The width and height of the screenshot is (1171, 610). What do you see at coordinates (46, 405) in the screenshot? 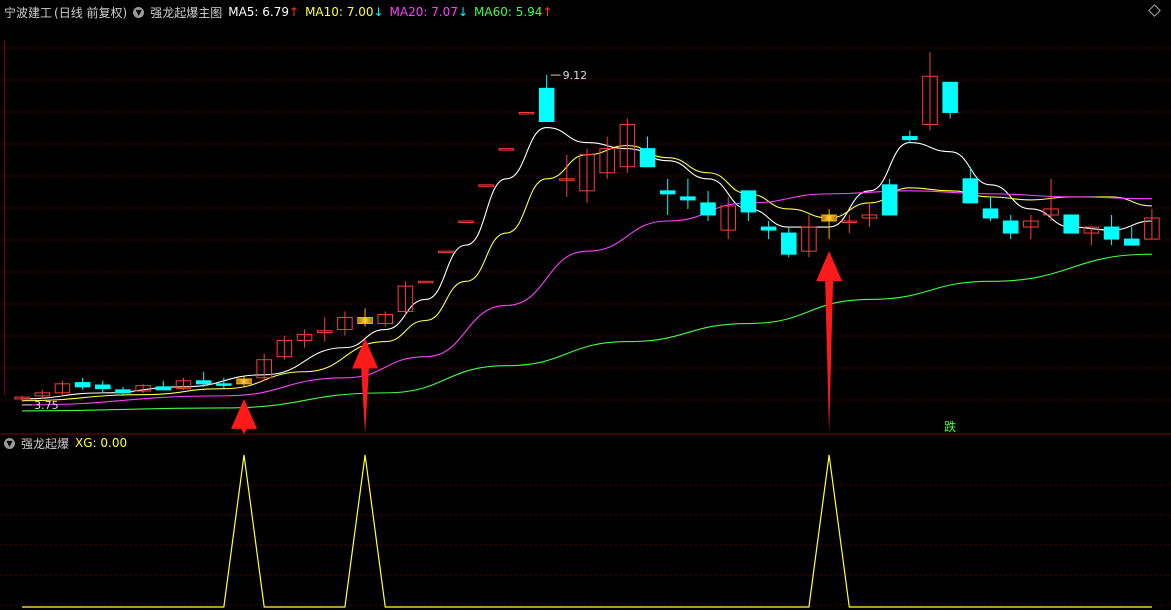
I see `min-price-label: 3.75` at bounding box center [46, 405].